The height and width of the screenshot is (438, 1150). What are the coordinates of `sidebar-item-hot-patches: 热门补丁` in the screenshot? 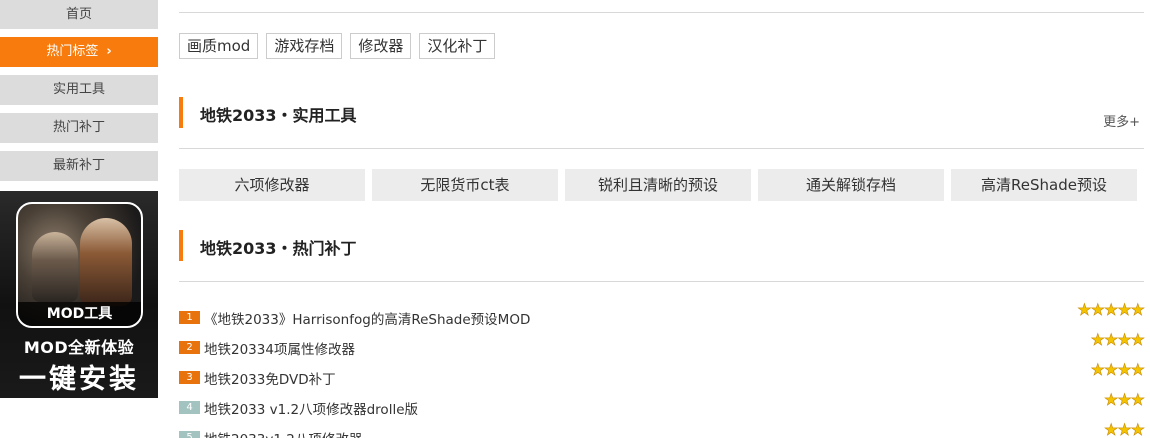 It's located at (79, 128).